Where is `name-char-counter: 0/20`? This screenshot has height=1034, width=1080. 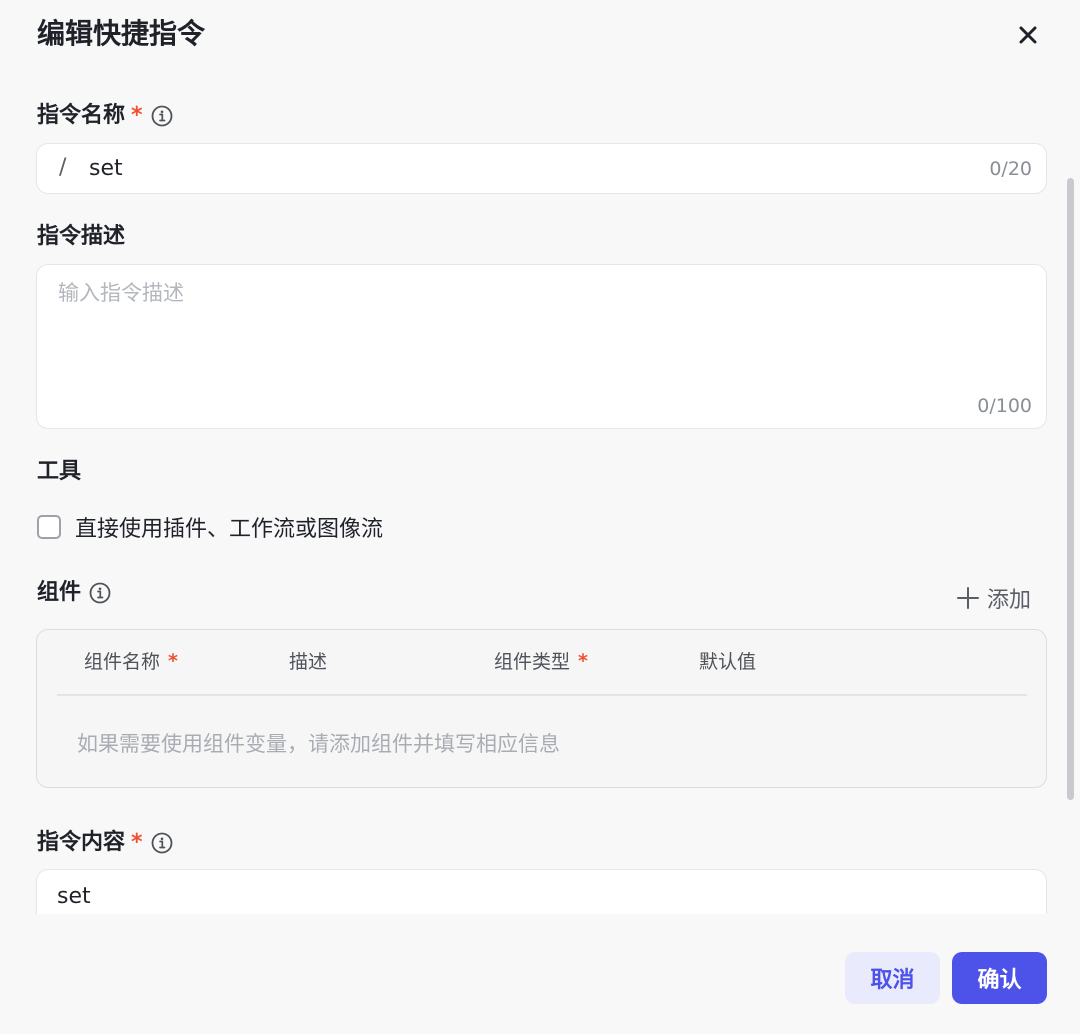
name-char-counter: 0/20 is located at coordinates (1010, 169).